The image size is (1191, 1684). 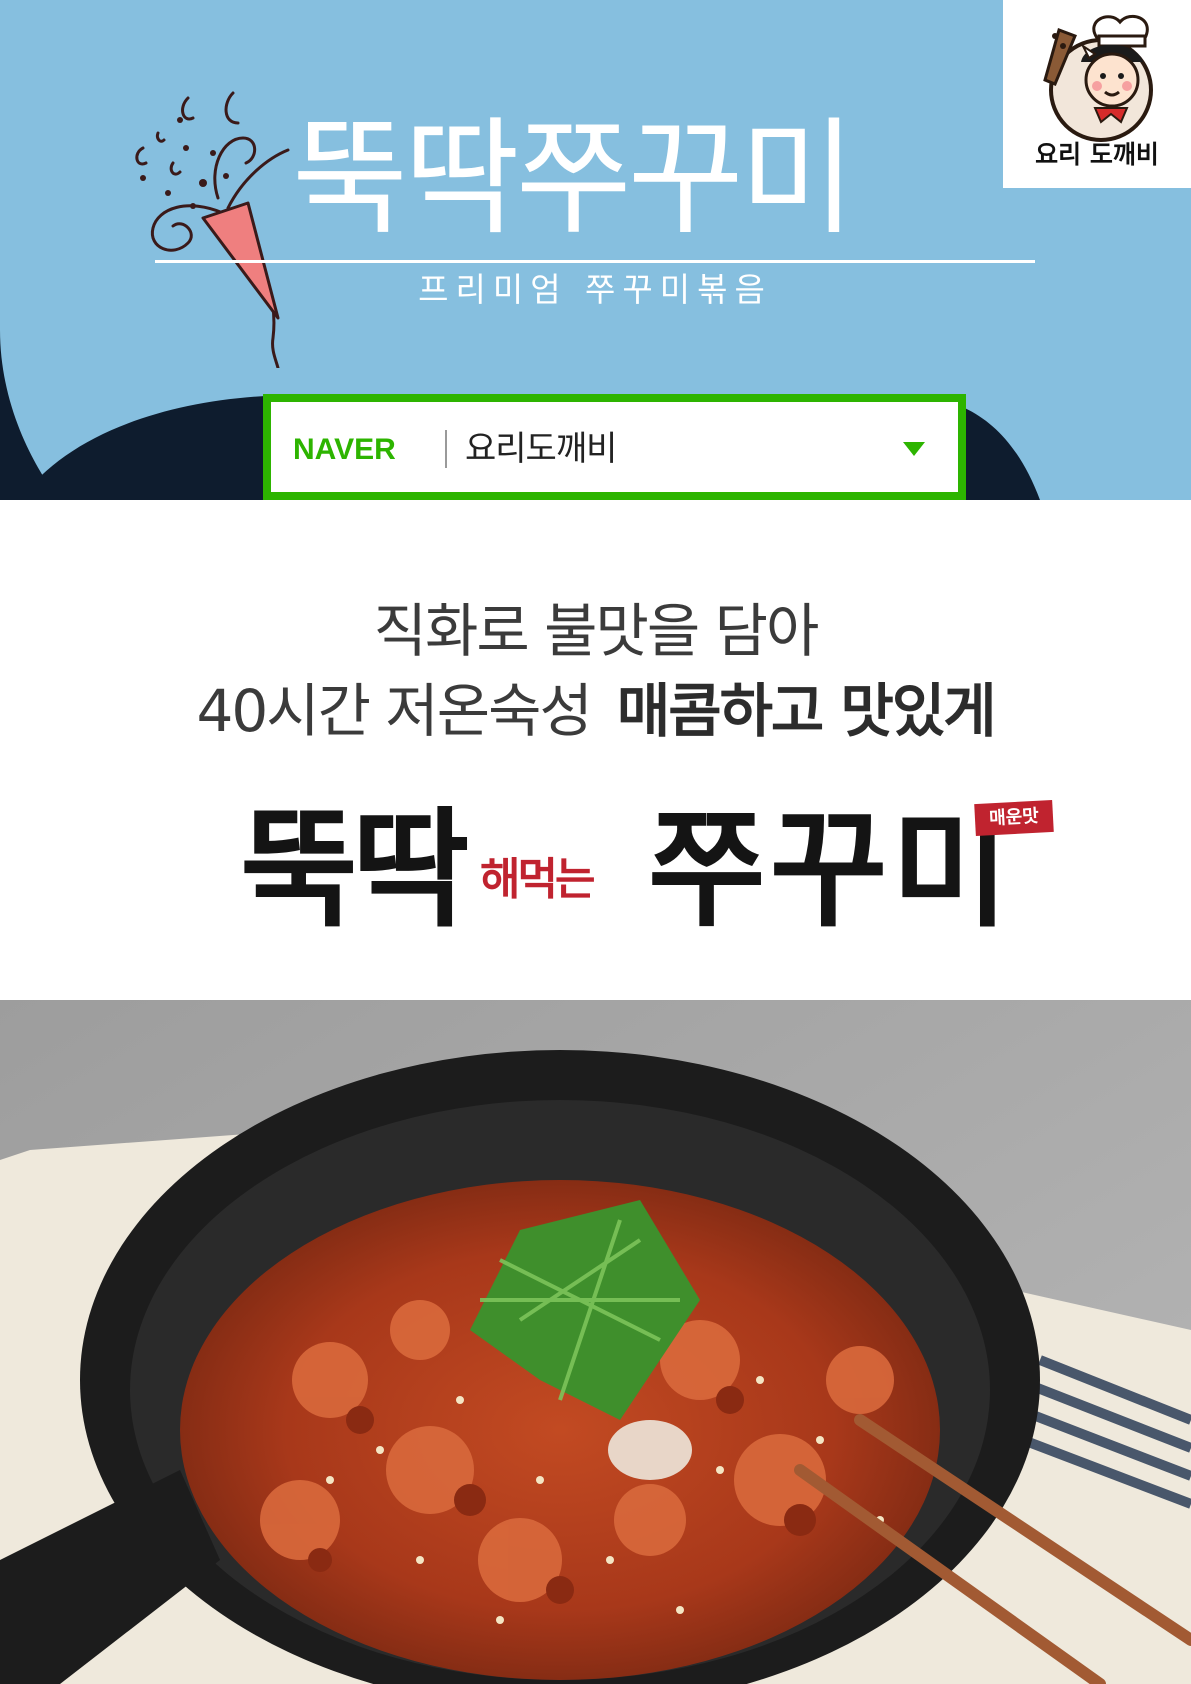 What do you see at coordinates (806, 711) in the screenshot?
I see `headline-bold-text: 매콤하고 맛있게` at bounding box center [806, 711].